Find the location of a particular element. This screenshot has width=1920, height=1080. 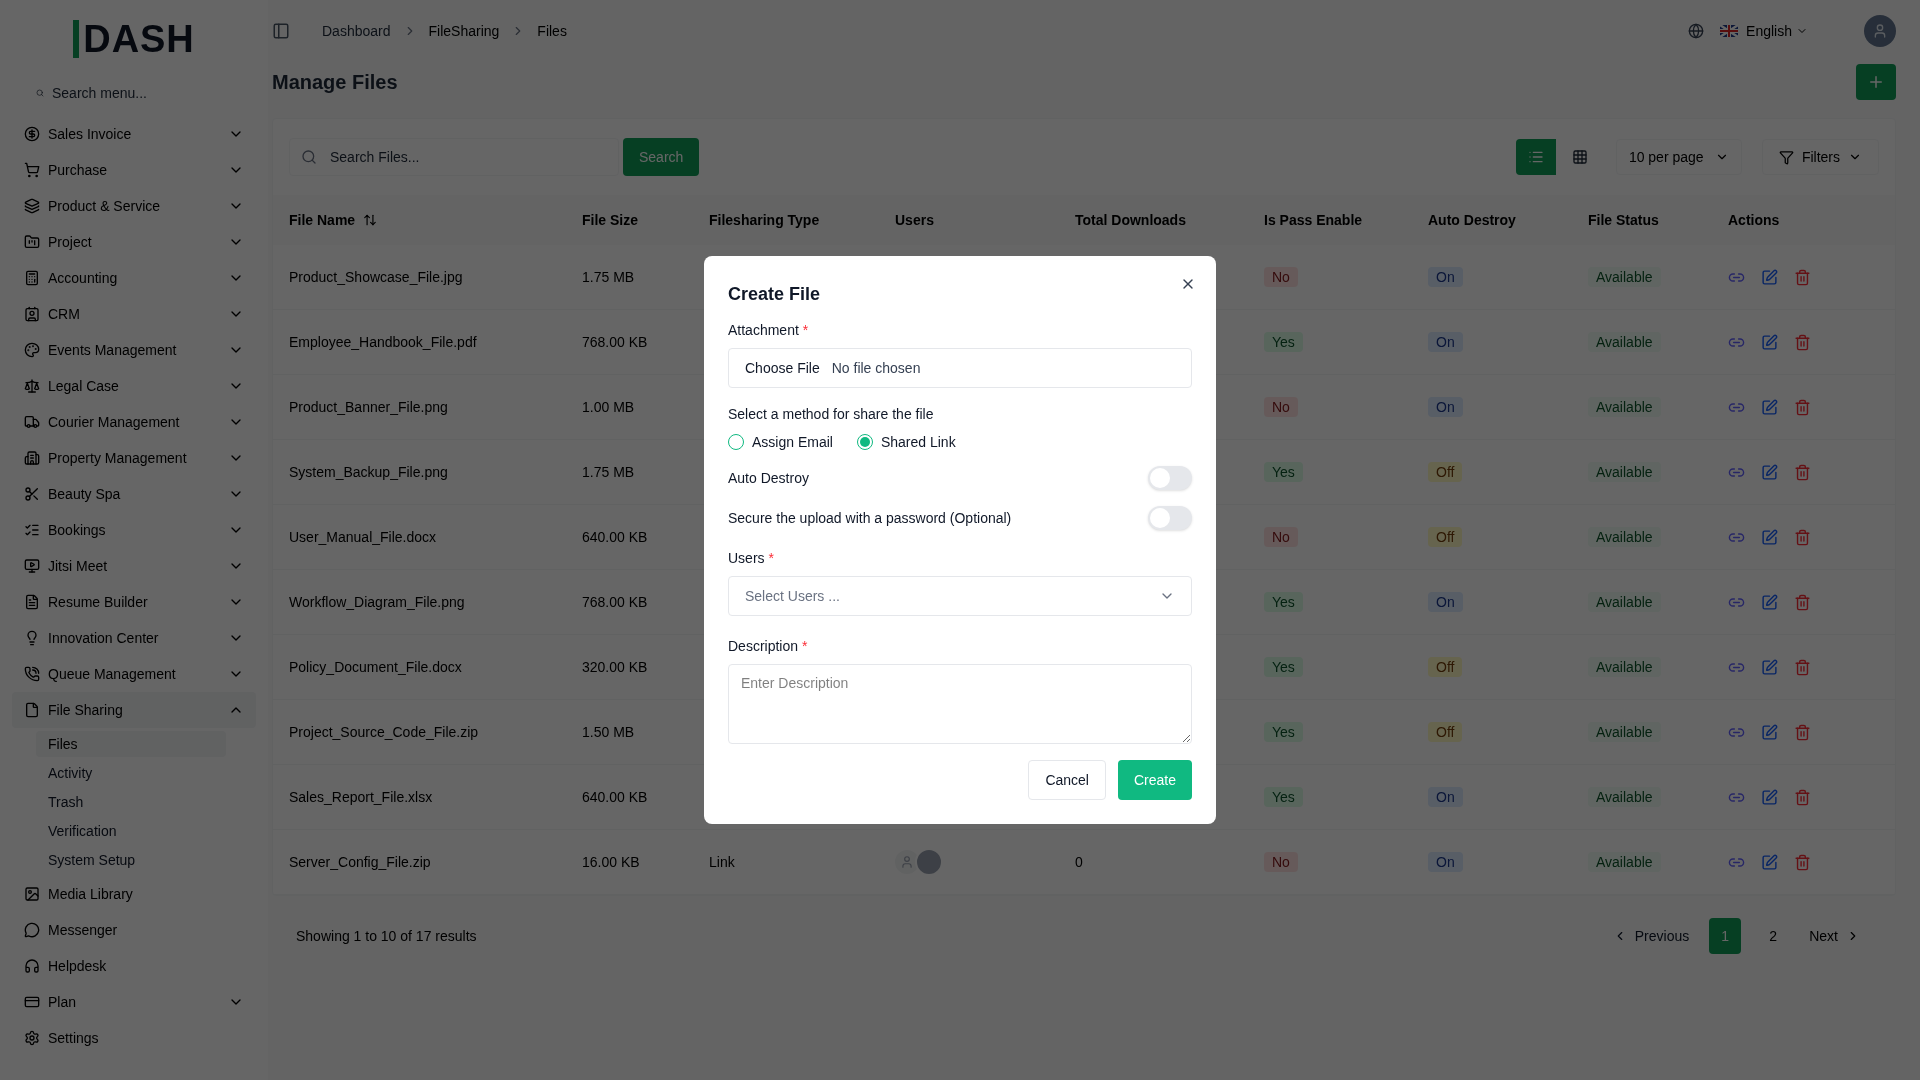

list-view-button is located at coordinates (1535, 157).